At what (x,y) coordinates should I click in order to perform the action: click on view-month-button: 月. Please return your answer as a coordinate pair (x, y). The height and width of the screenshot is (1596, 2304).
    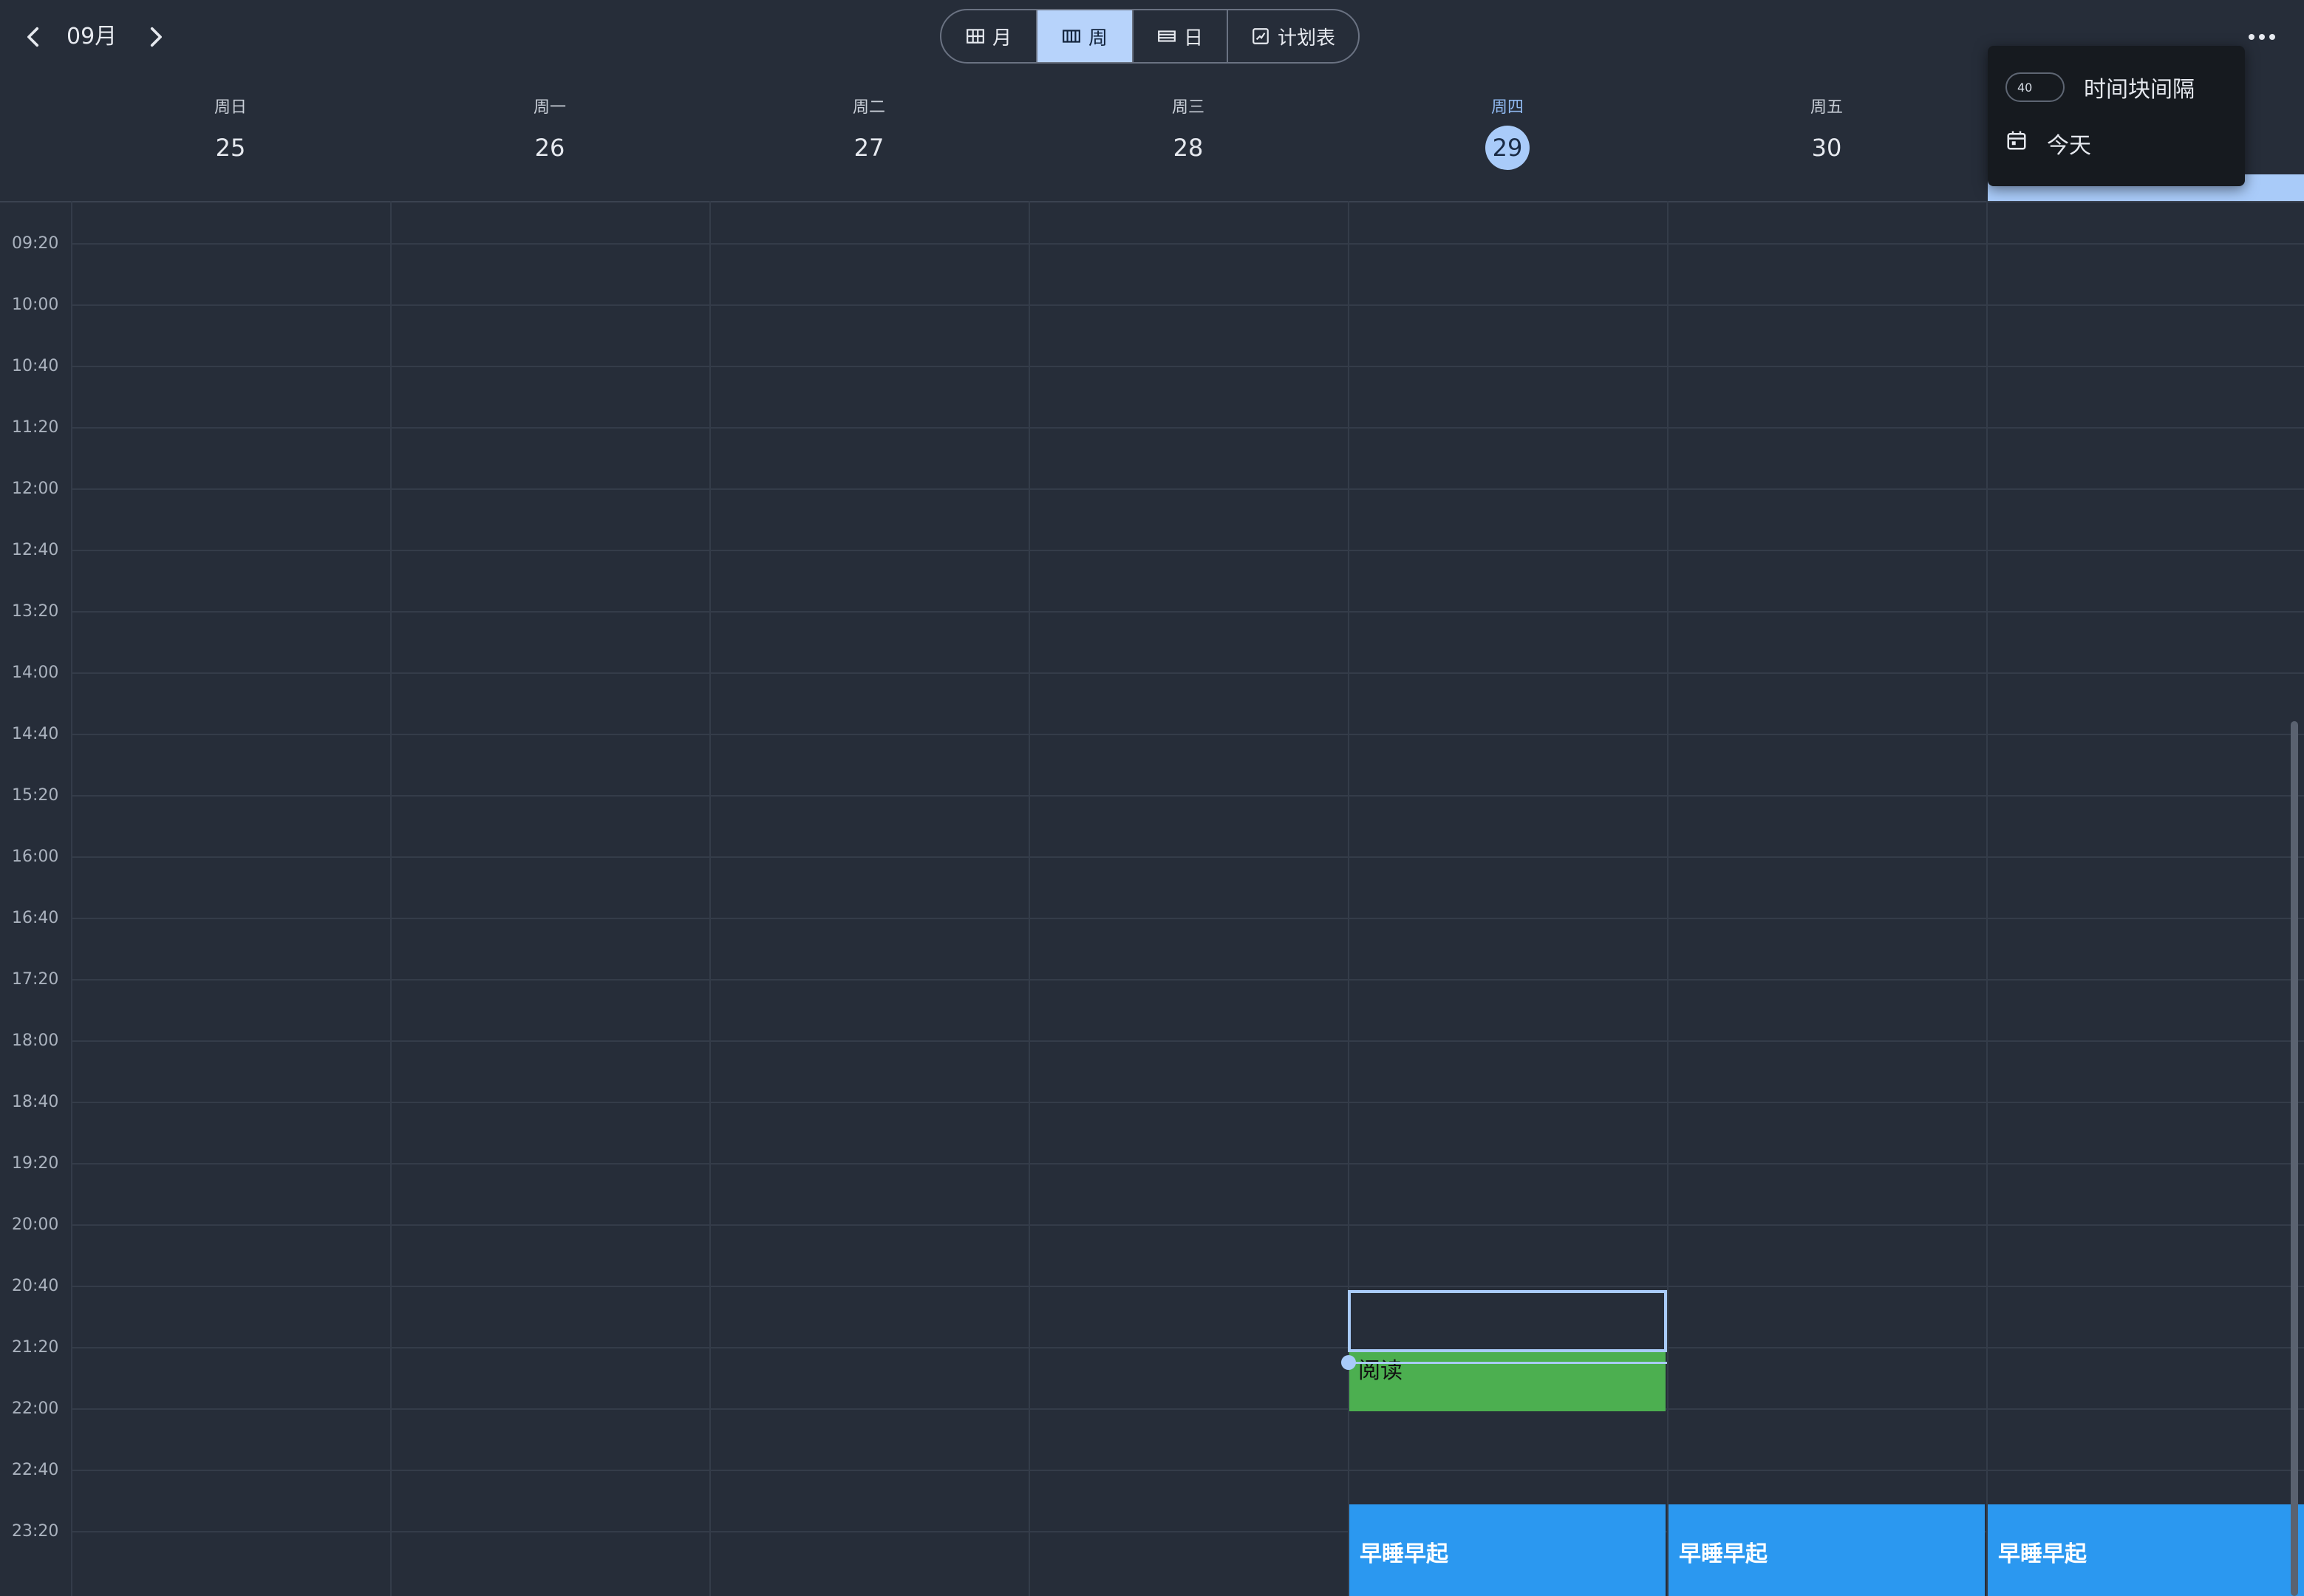
    Looking at the image, I should click on (989, 36).